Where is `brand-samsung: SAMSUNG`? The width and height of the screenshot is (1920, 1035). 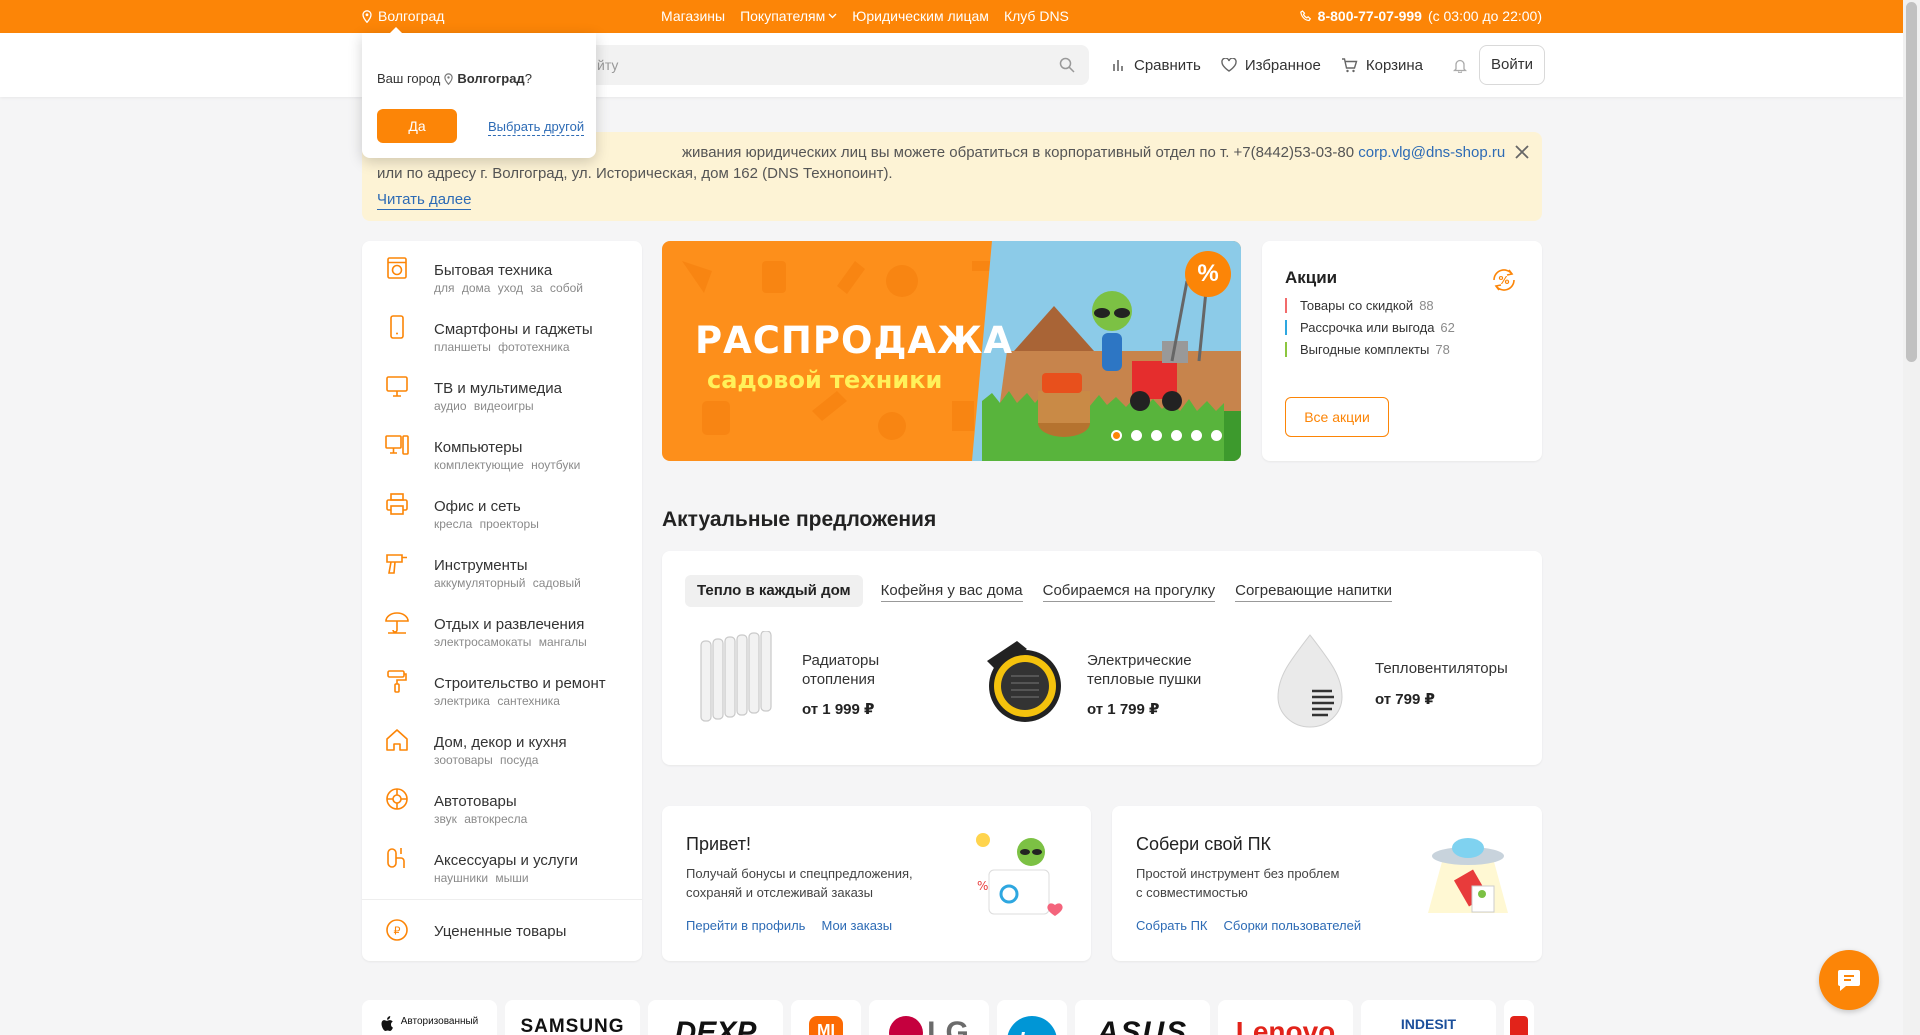
brand-samsung: SAMSUNG is located at coordinates (572, 1017).